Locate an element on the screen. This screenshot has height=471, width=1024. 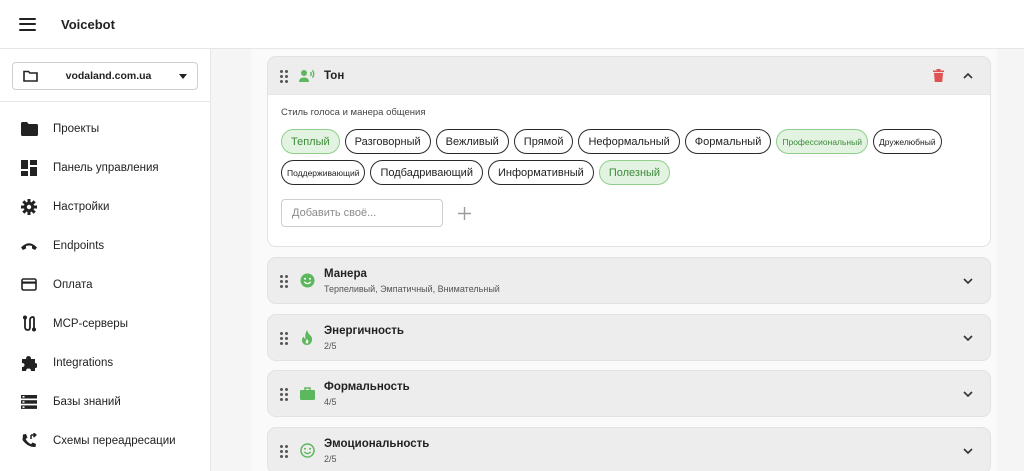
sidebar-item-label: Схемы переадресации is located at coordinates (114, 440).